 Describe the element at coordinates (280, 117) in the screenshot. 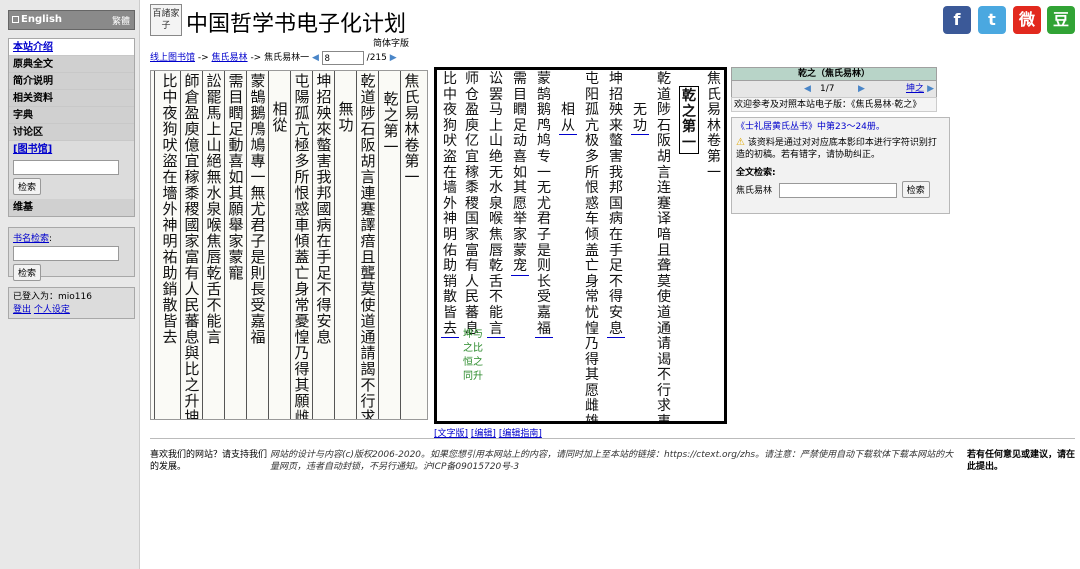

I see `scan-col: 相從` at that location.